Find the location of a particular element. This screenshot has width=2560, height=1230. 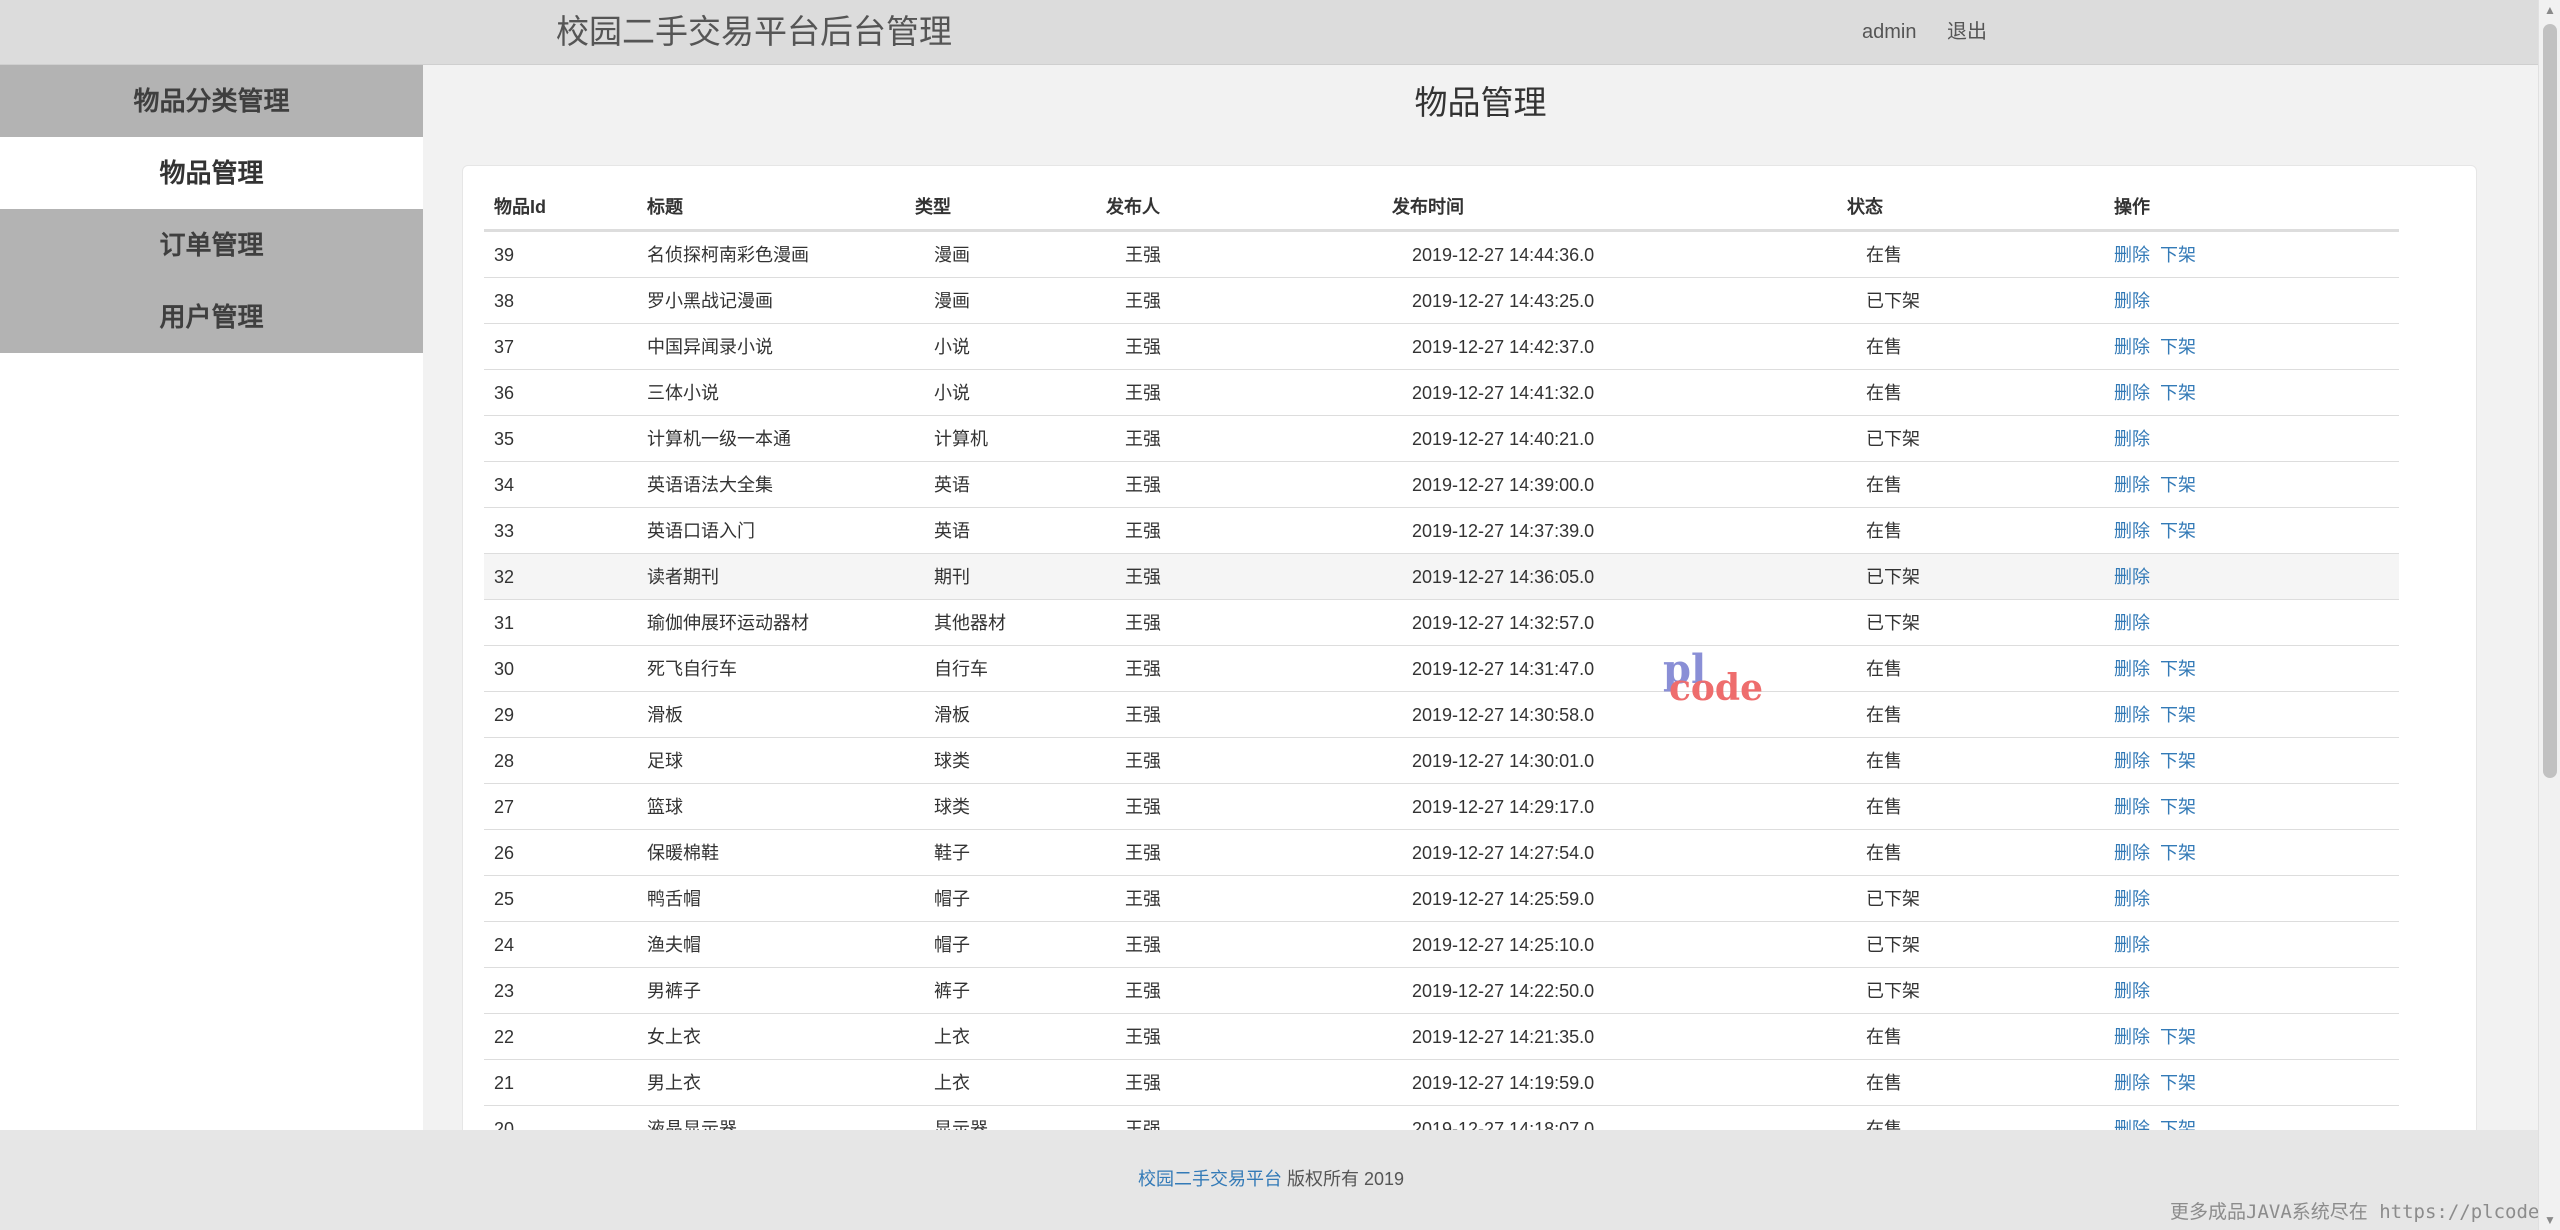

cell-type: 计算机 is located at coordinates (961, 439).